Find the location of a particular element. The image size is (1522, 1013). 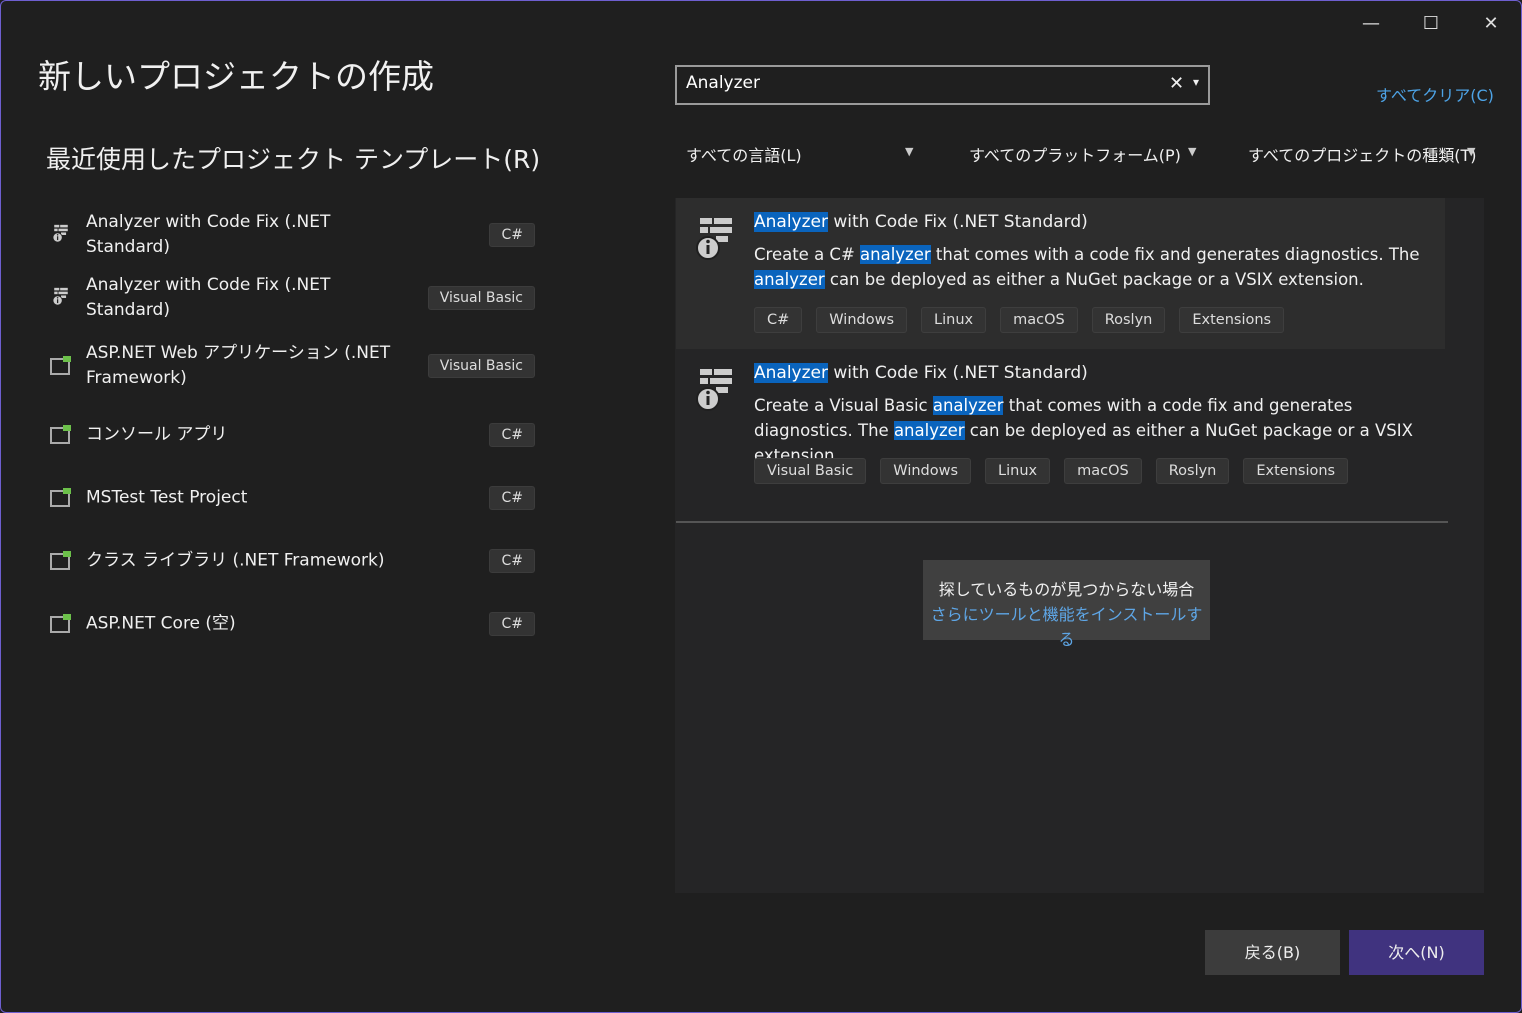

not-finding-text: 探しているものが見つからない場合 is located at coordinates (1066, 589).